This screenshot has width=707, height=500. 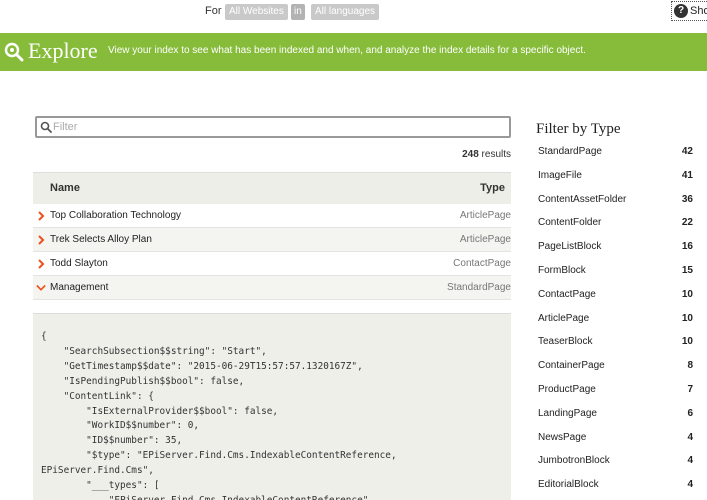 I want to click on results-number: 248, so click(x=470, y=154).